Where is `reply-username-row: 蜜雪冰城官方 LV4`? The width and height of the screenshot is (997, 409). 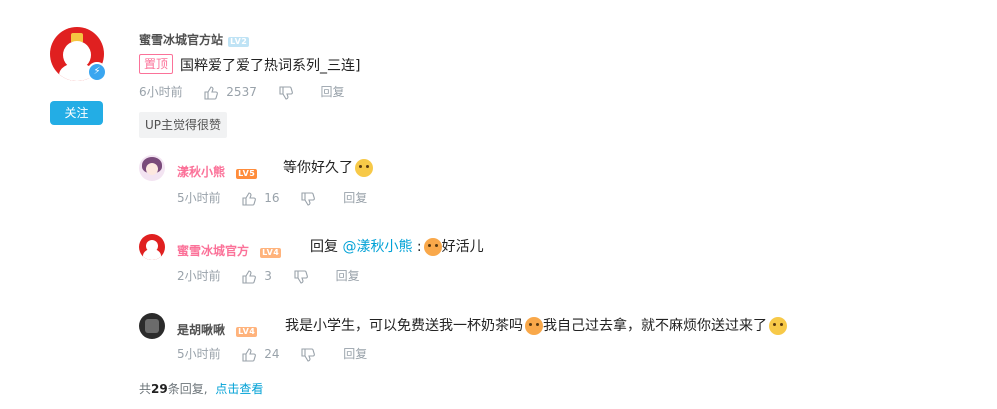
reply-username-row: 蜜雪冰城官方 LV4 is located at coordinates (229, 249).